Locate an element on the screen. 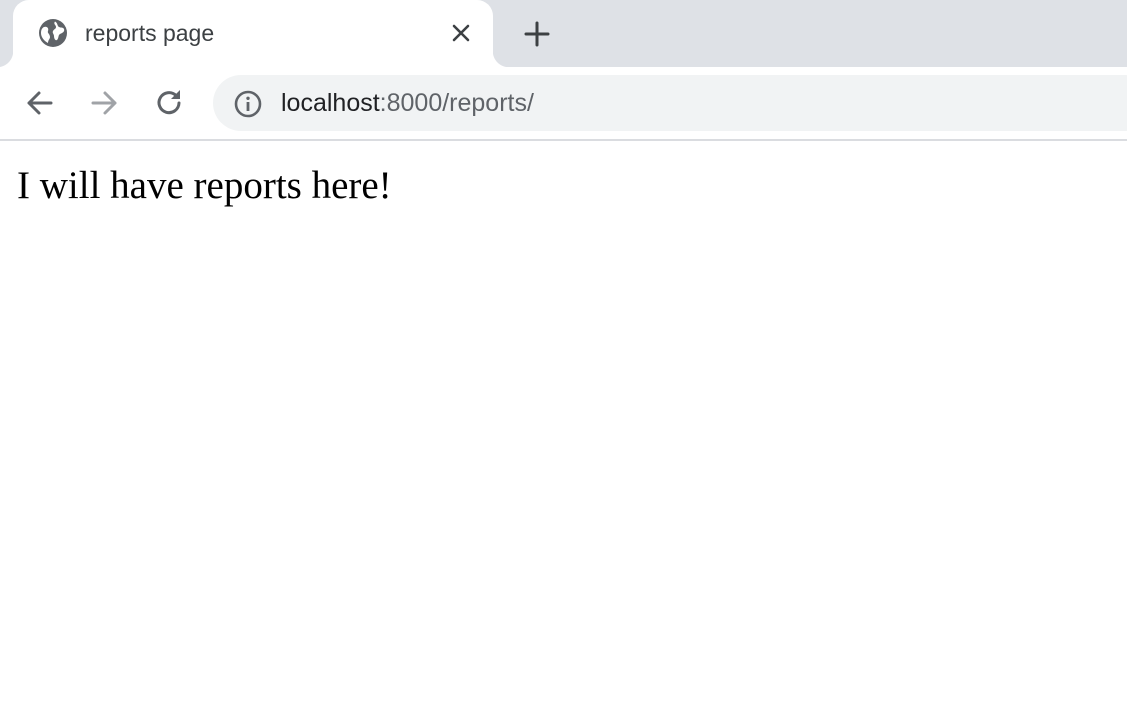 This screenshot has width=1127, height=717. info-icon is located at coordinates (248, 104).